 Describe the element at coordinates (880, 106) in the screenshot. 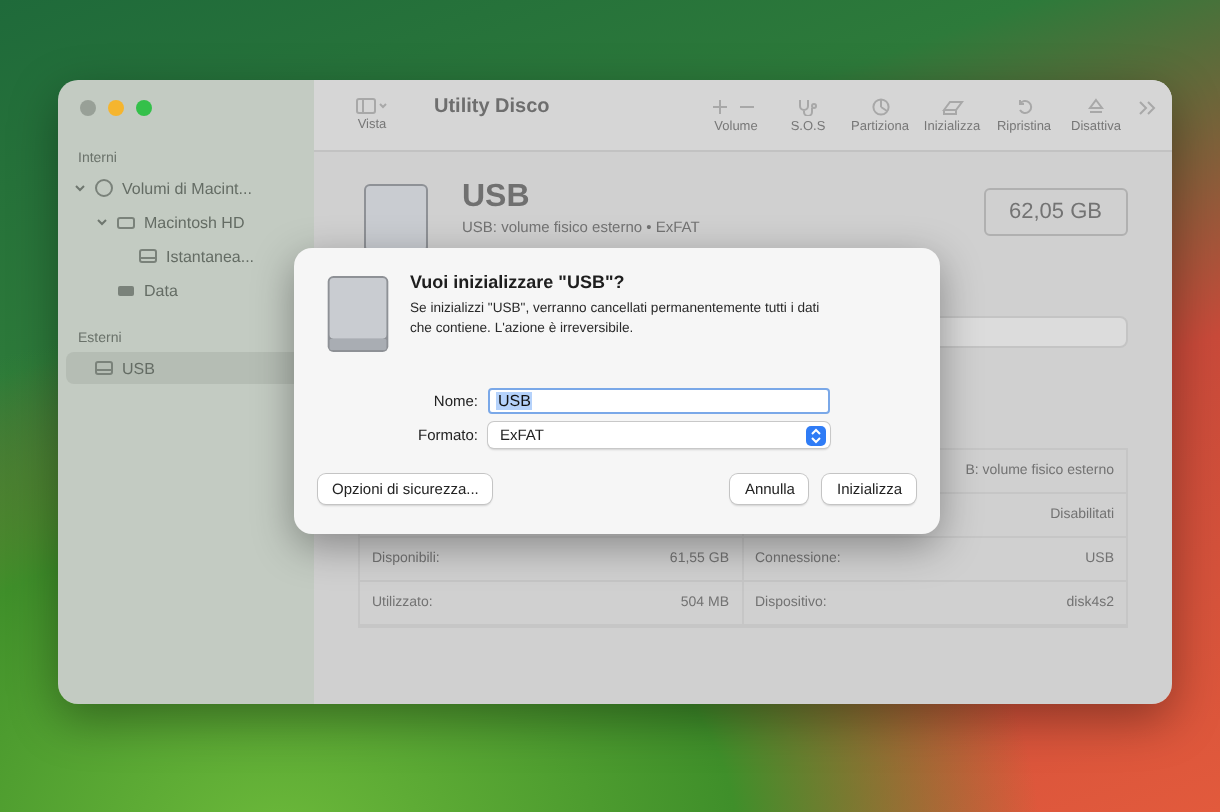

I see `pie-chart-icon` at that location.